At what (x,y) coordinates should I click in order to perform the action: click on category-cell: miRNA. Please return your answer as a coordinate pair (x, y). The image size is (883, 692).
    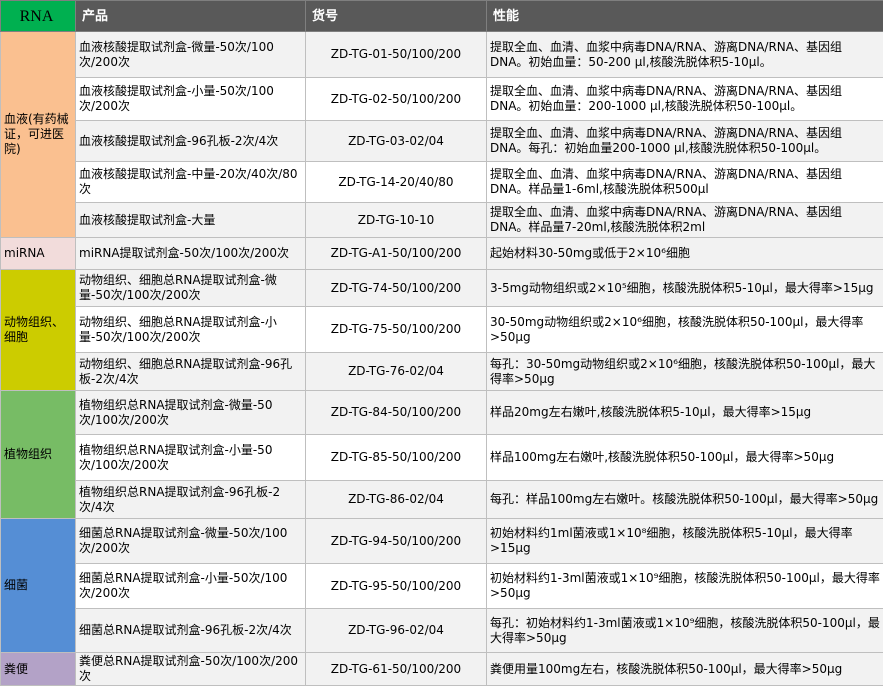
    Looking at the image, I should click on (38, 253).